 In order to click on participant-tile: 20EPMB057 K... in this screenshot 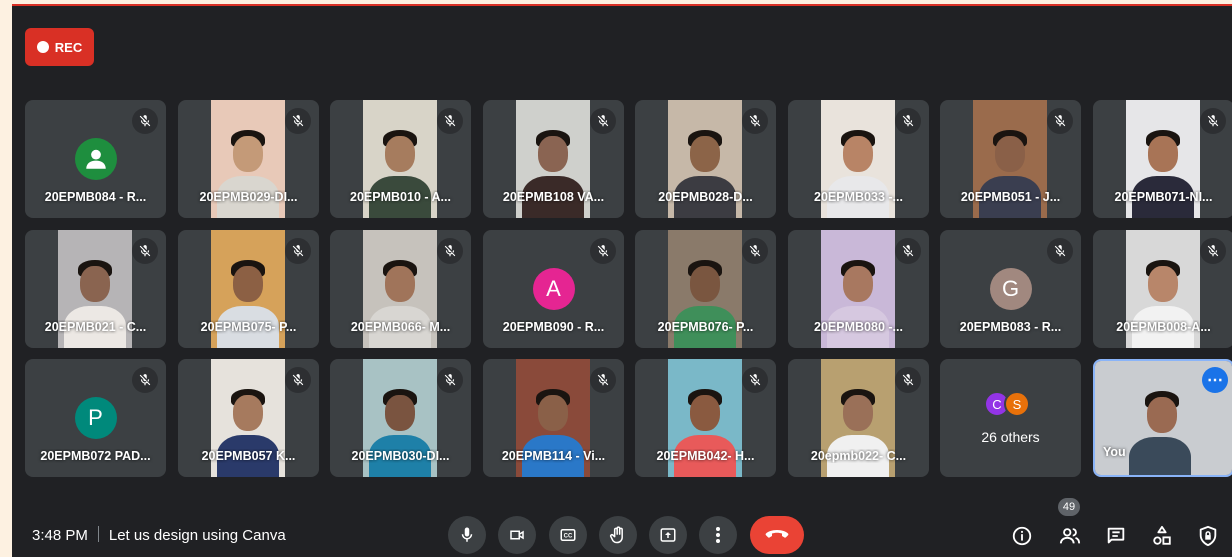, I will do `click(248, 418)`.